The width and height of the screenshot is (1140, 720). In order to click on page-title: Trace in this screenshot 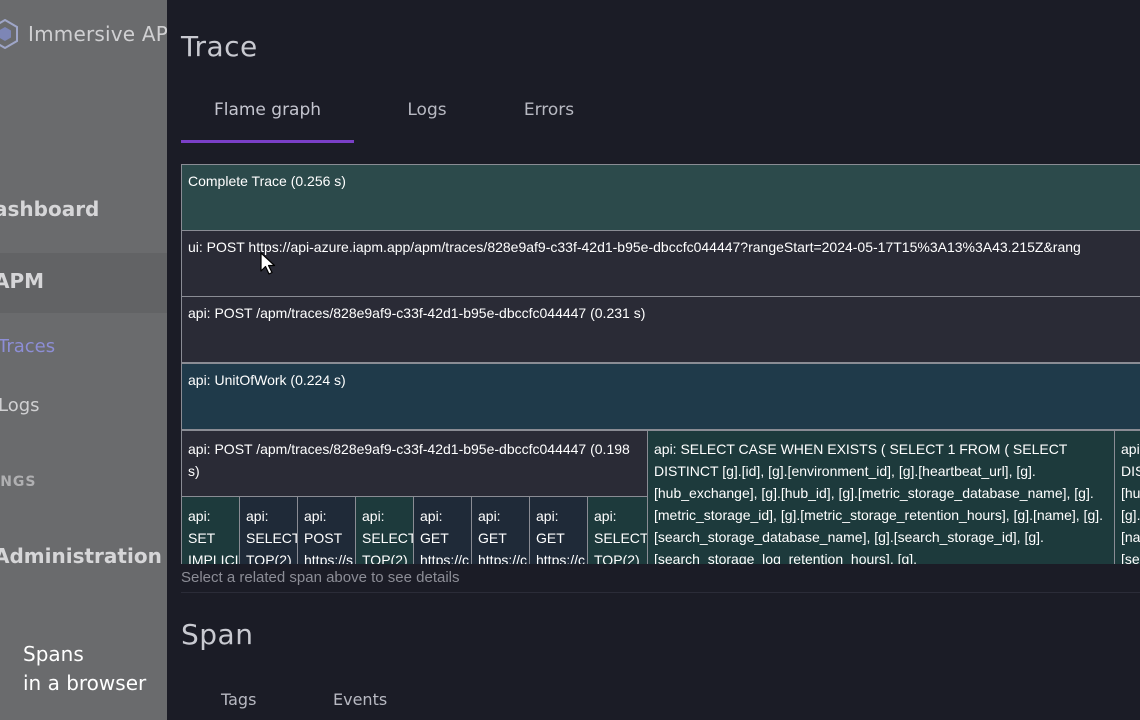, I will do `click(219, 46)`.